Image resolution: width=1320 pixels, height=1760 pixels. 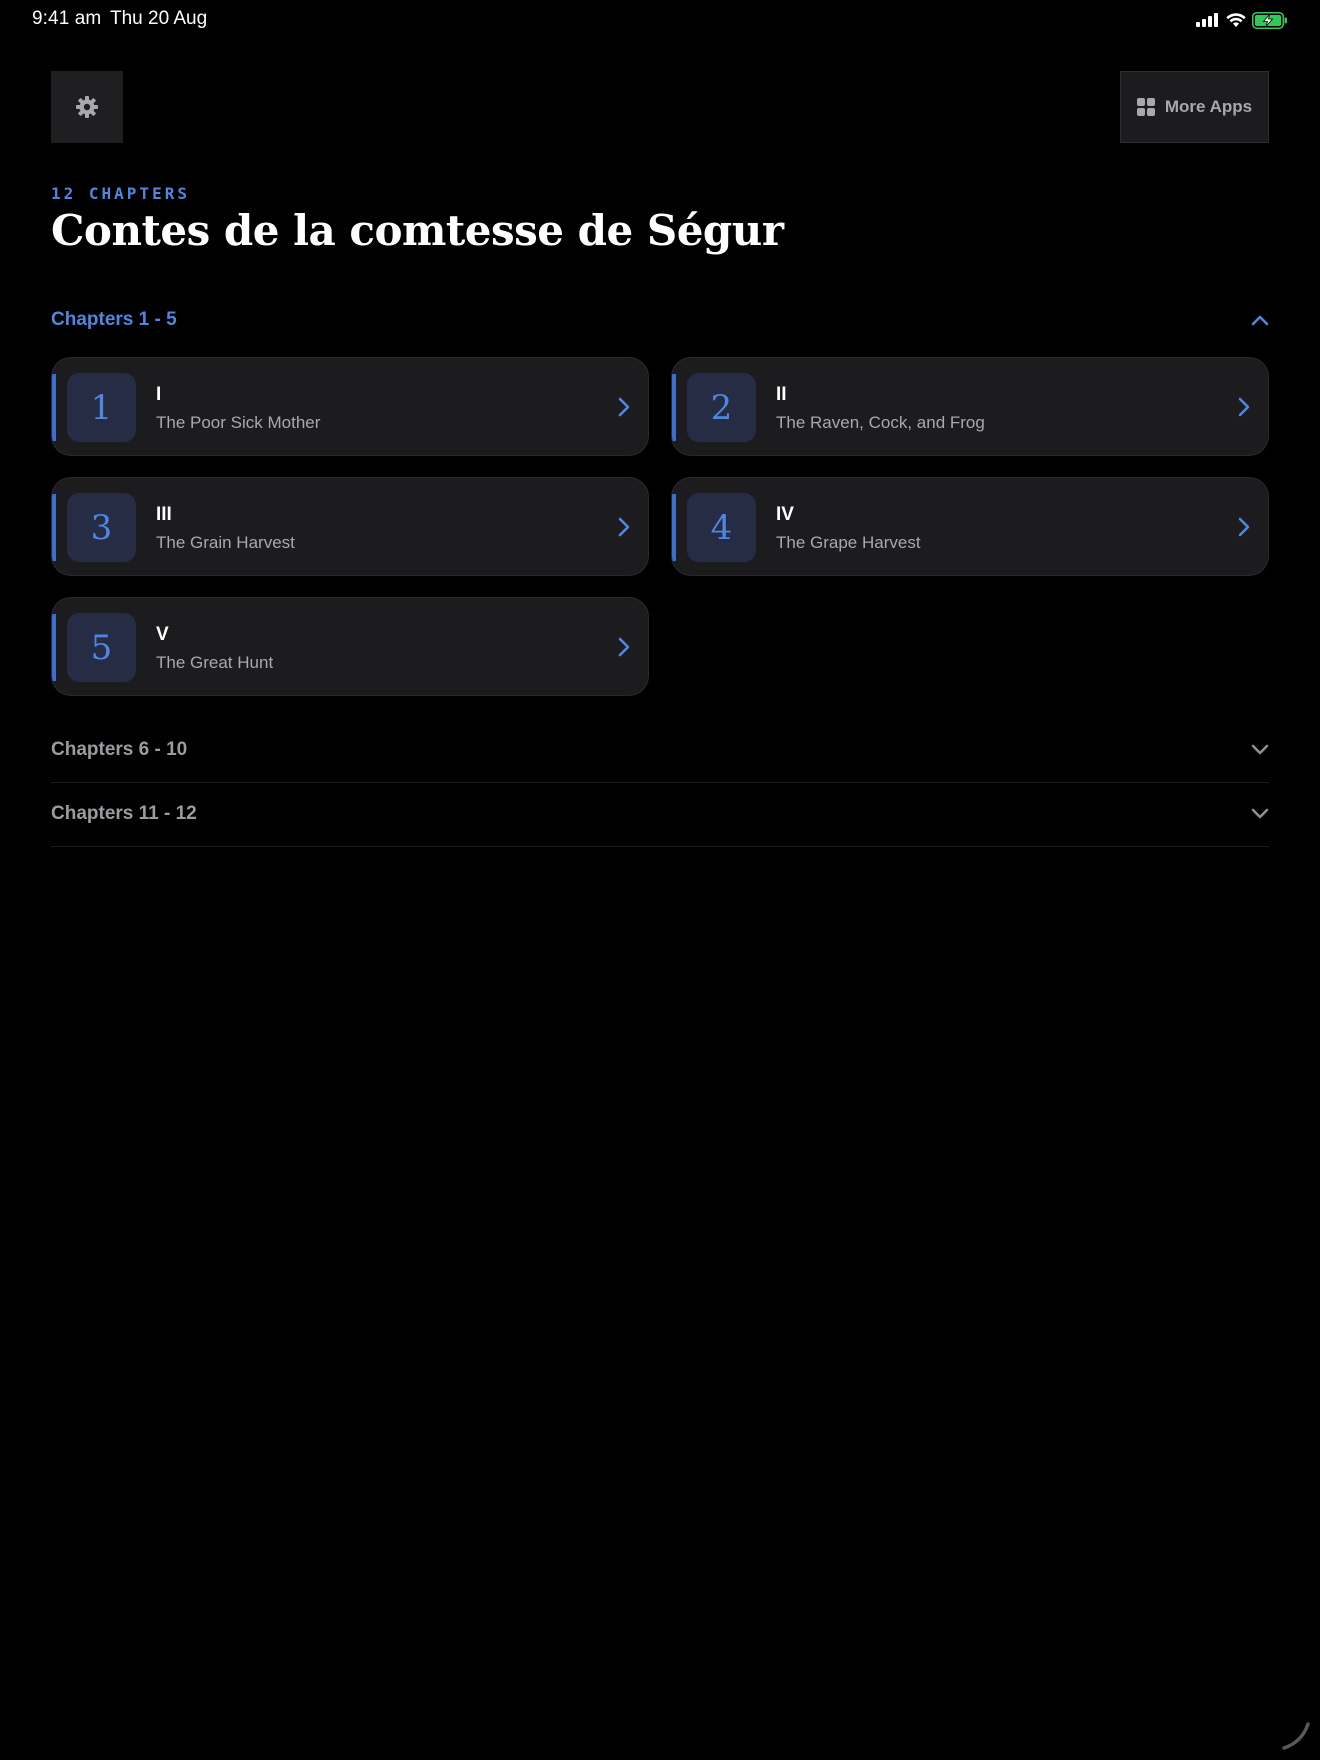 What do you see at coordinates (1260, 320) in the screenshot?
I see `chevron-up-icon` at bounding box center [1260, 320].